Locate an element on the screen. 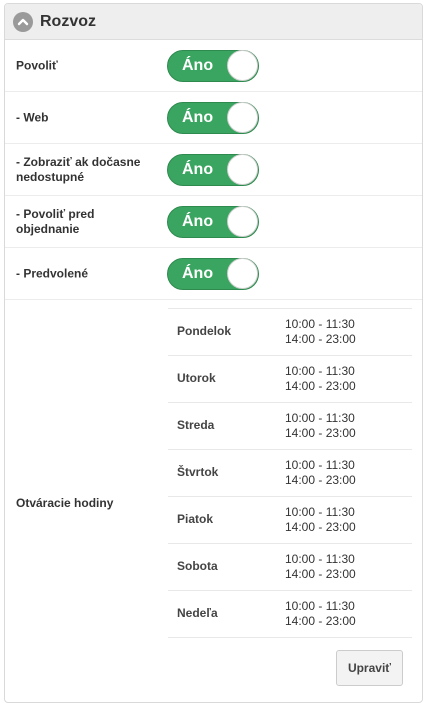  hours-row: Piatok 10:00 - 11:30 14:00 - 23:00 is located at coordinates (290, 519).